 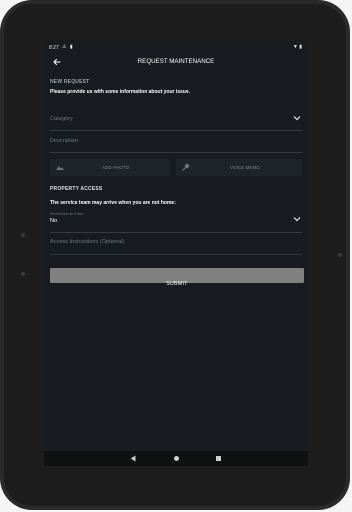 What do you see at coordinates (176, 142) in the screenshot?
I see `description-field: Description` at bounding box center [176, 142].